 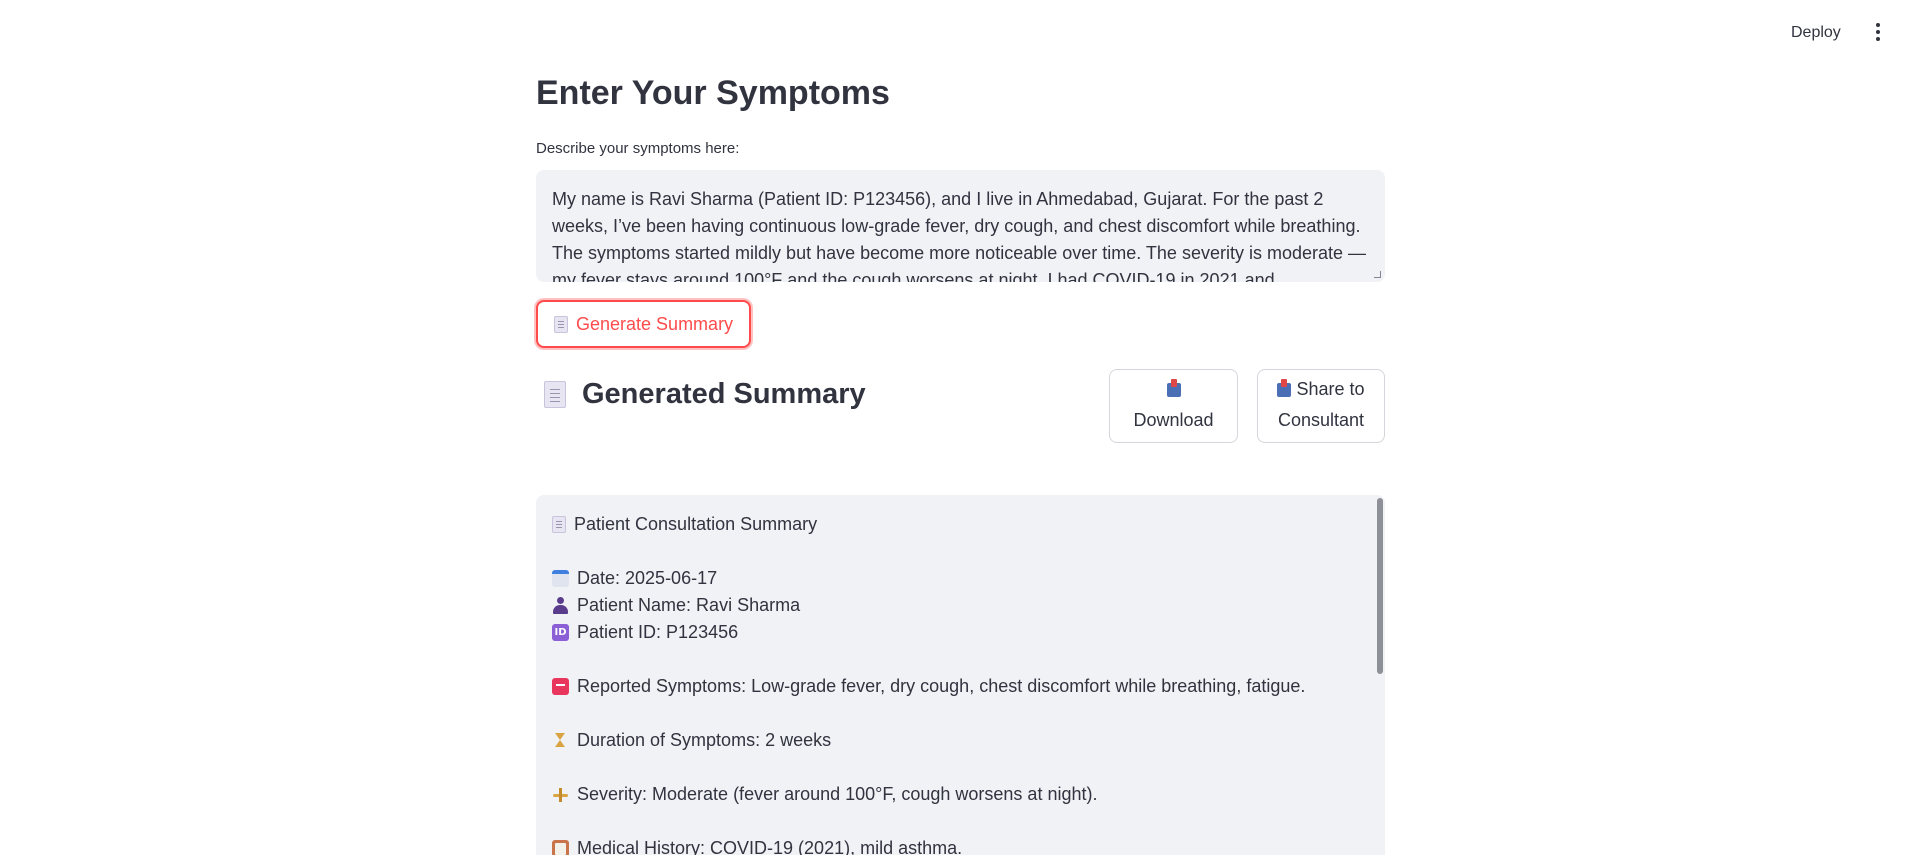 I want to click on summary-scrollbar, so click(x=1380, y=586).